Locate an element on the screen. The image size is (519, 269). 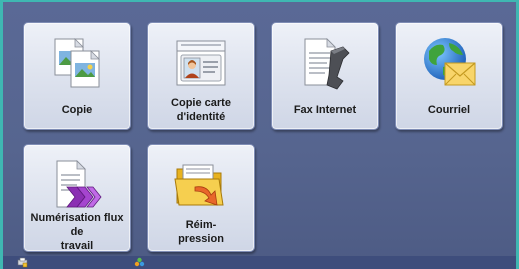
fax-icon is located at coordinates (327, 64).